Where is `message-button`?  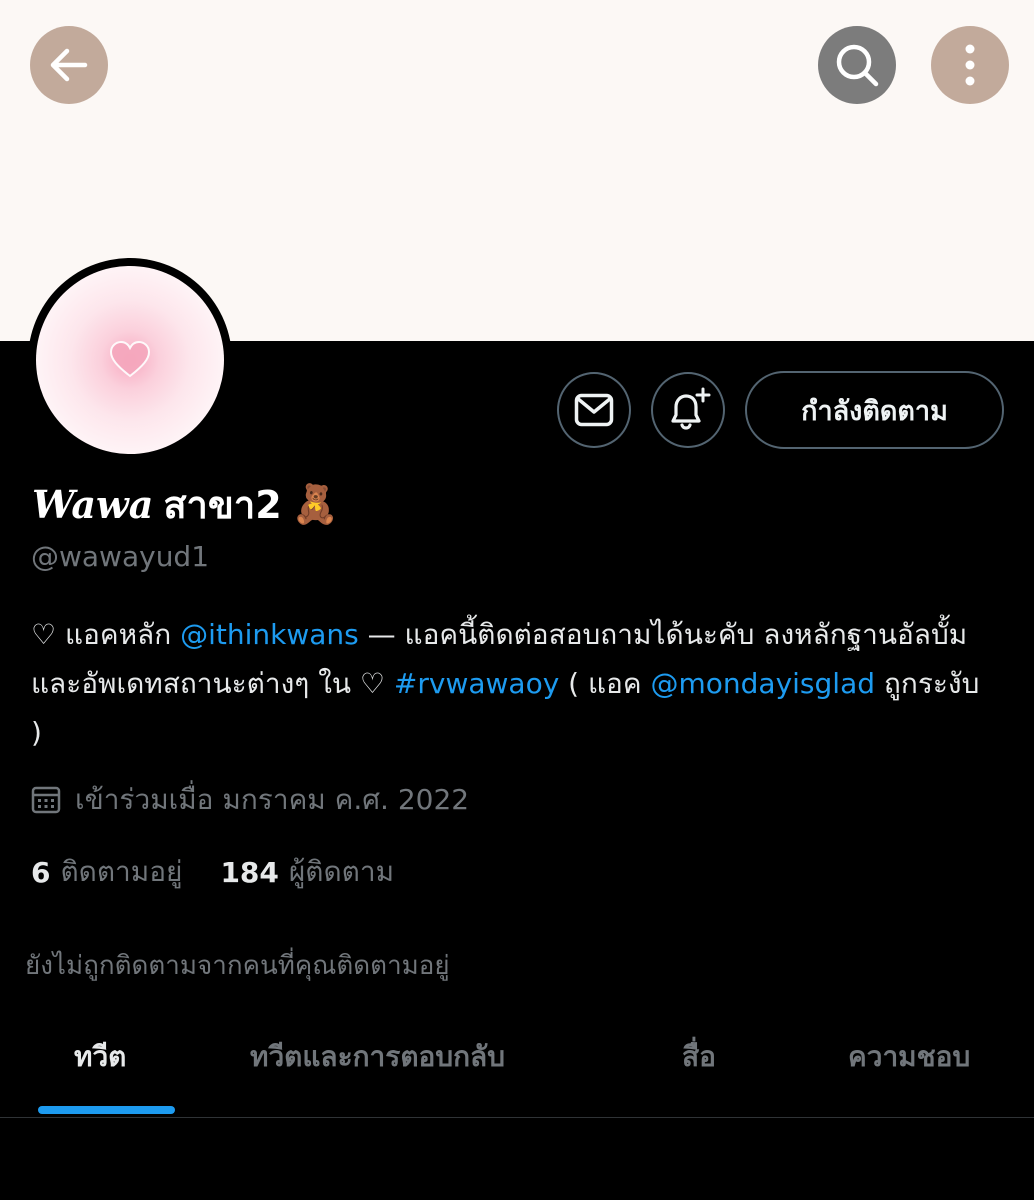
message-button is located at coordinates (594, 410).